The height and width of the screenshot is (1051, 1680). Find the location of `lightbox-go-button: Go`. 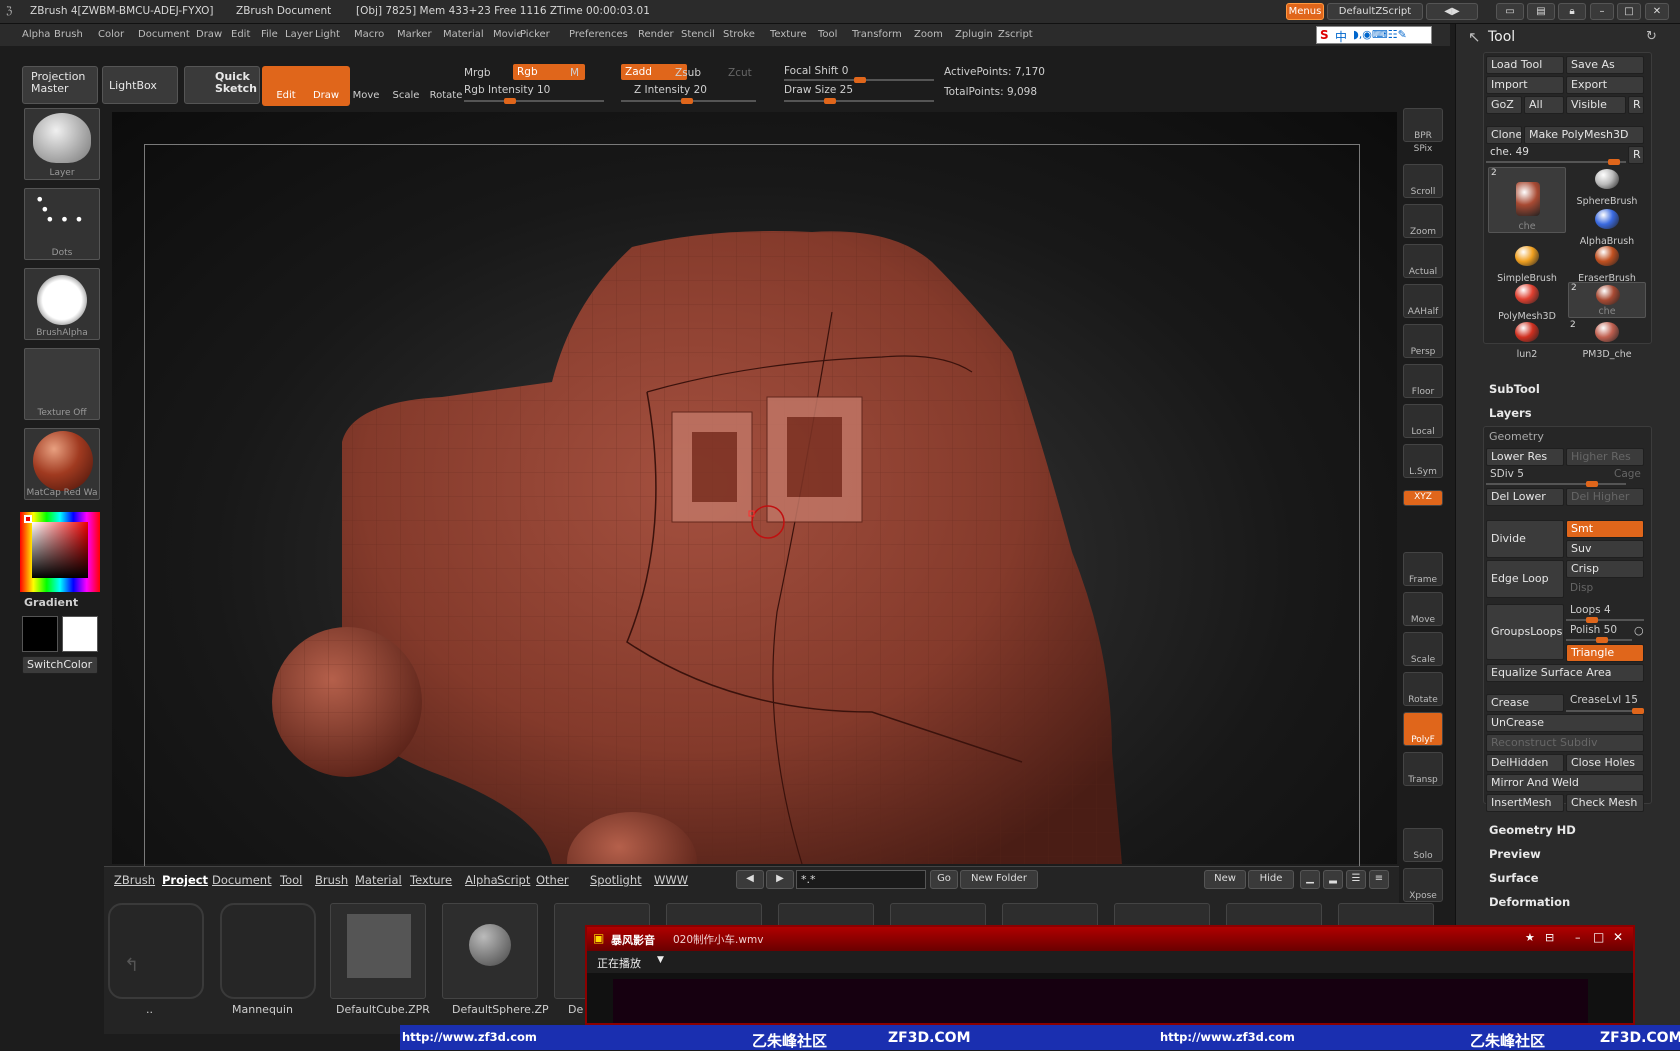

lightbox-go-button: Go is located at coordinates (944, 879).